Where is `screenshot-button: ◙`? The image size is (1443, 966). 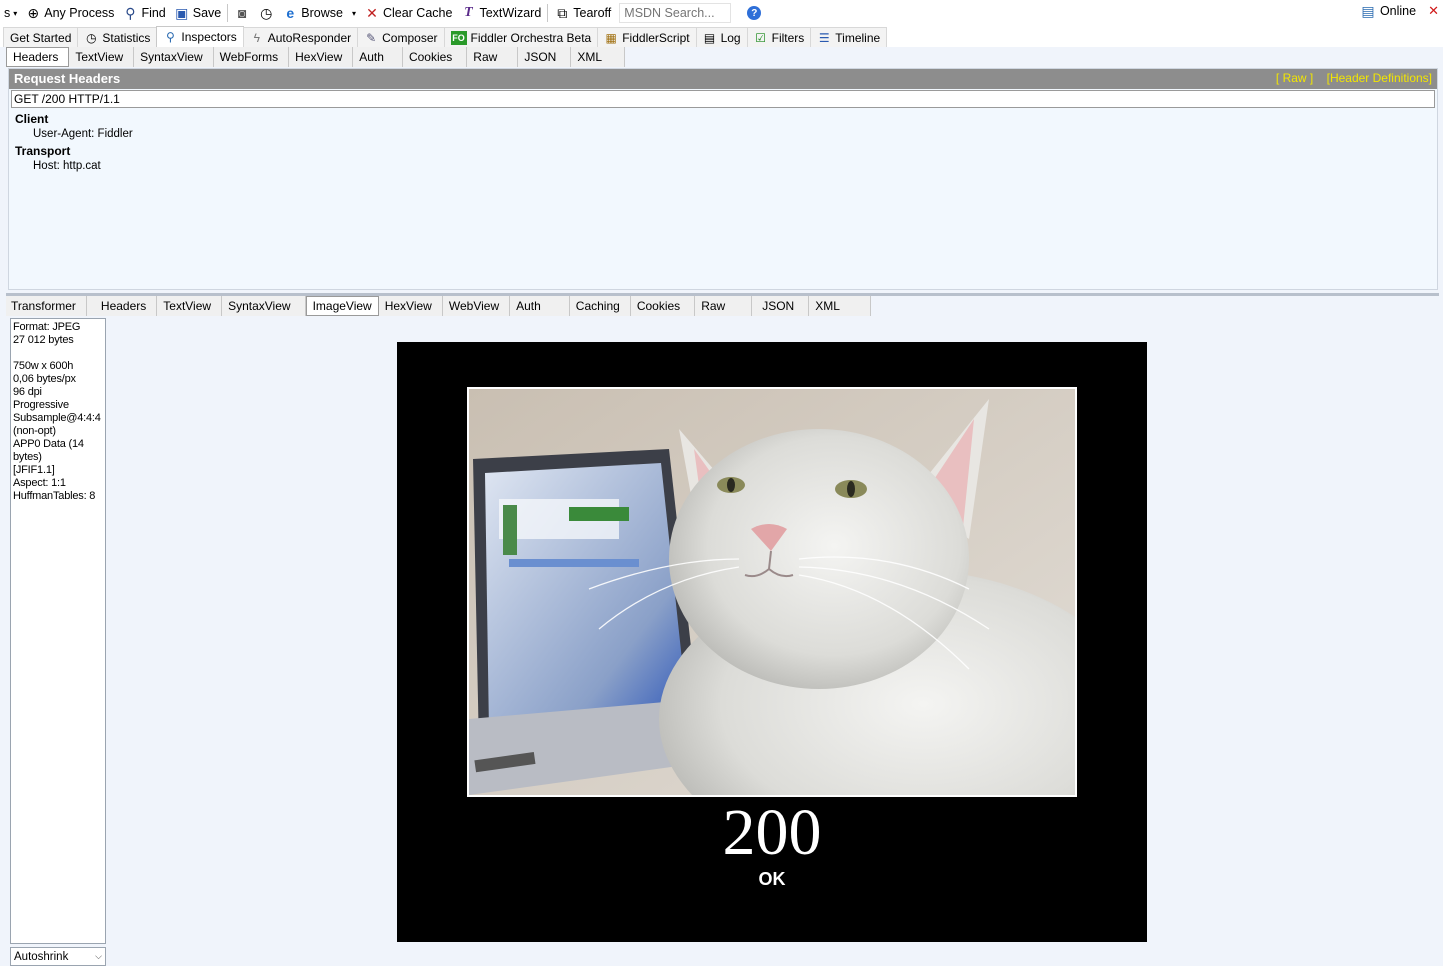
screenshot-button: ◙ is located at coordinates (242, 13).